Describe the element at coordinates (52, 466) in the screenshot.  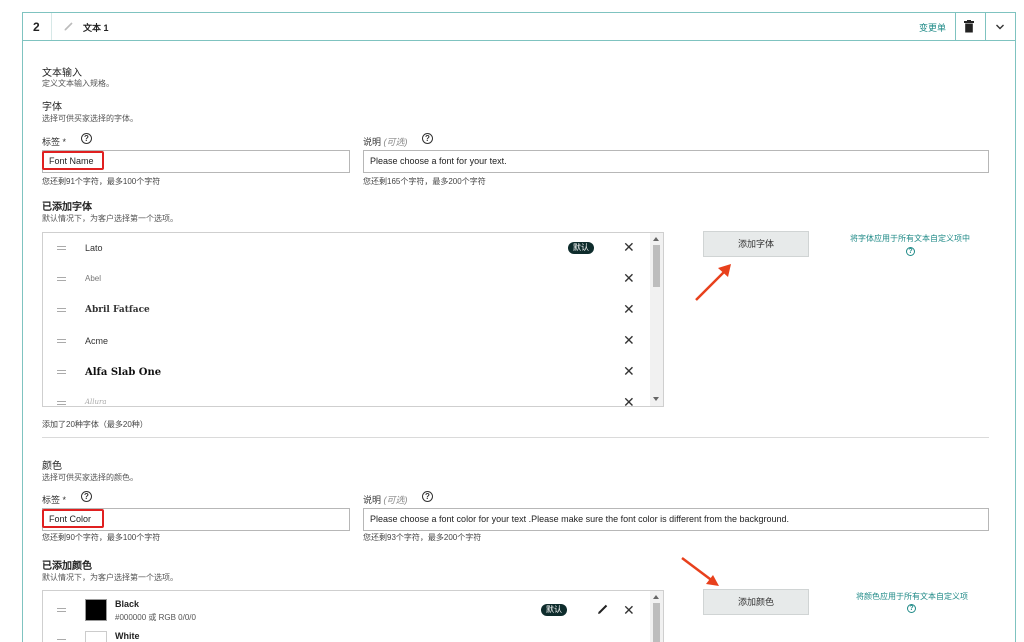
I see `color-title: 颜色` at that location.